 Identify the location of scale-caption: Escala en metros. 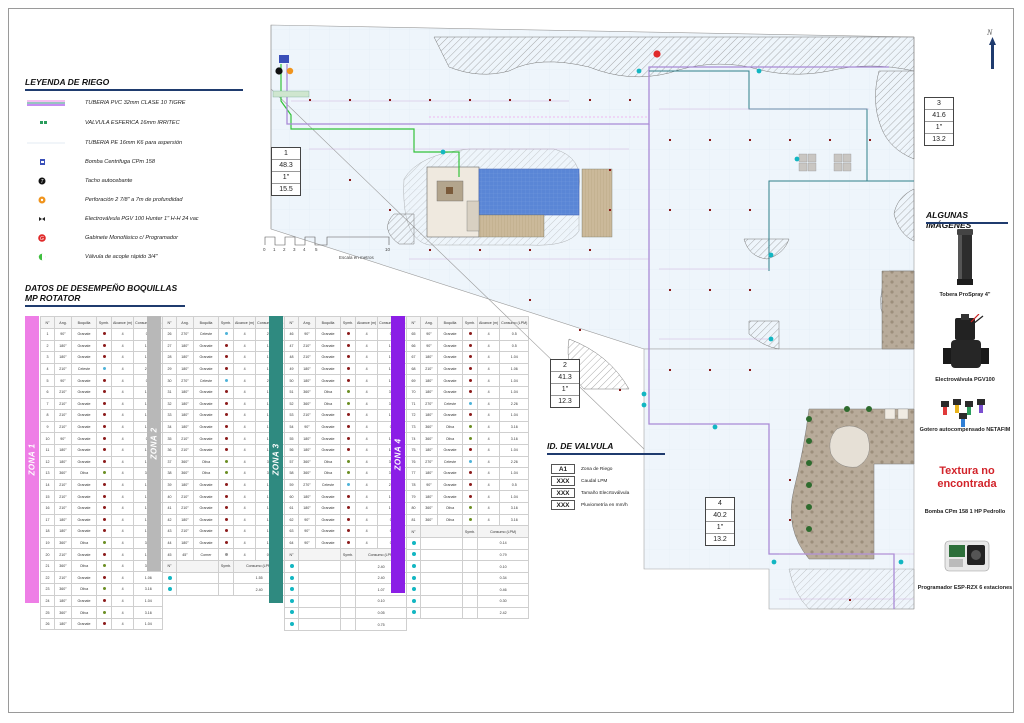
(356, 257).